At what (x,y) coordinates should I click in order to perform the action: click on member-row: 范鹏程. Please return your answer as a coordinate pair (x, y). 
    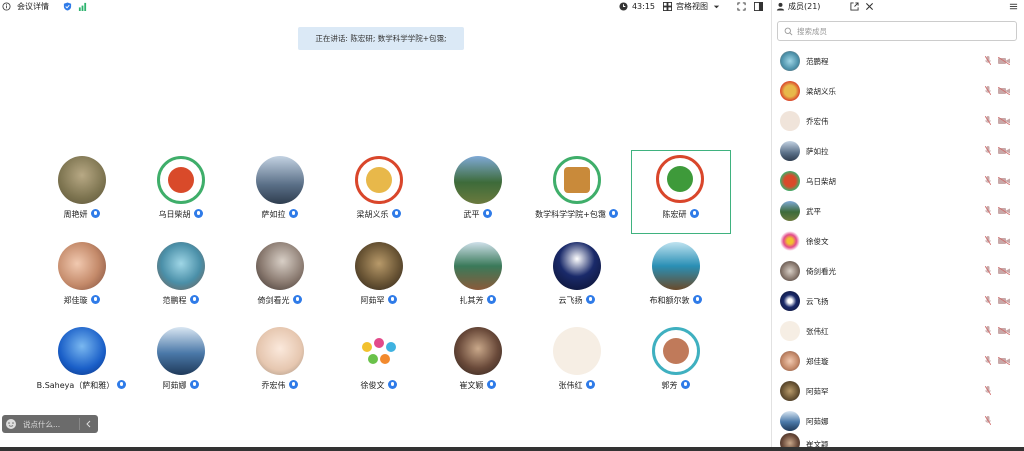
    Looking at the image, I should click on (898, 61).